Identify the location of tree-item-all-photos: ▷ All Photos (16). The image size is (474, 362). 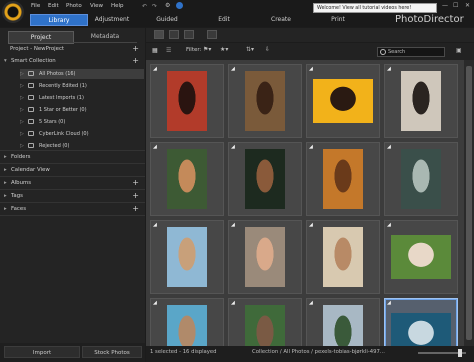
(82, 74).